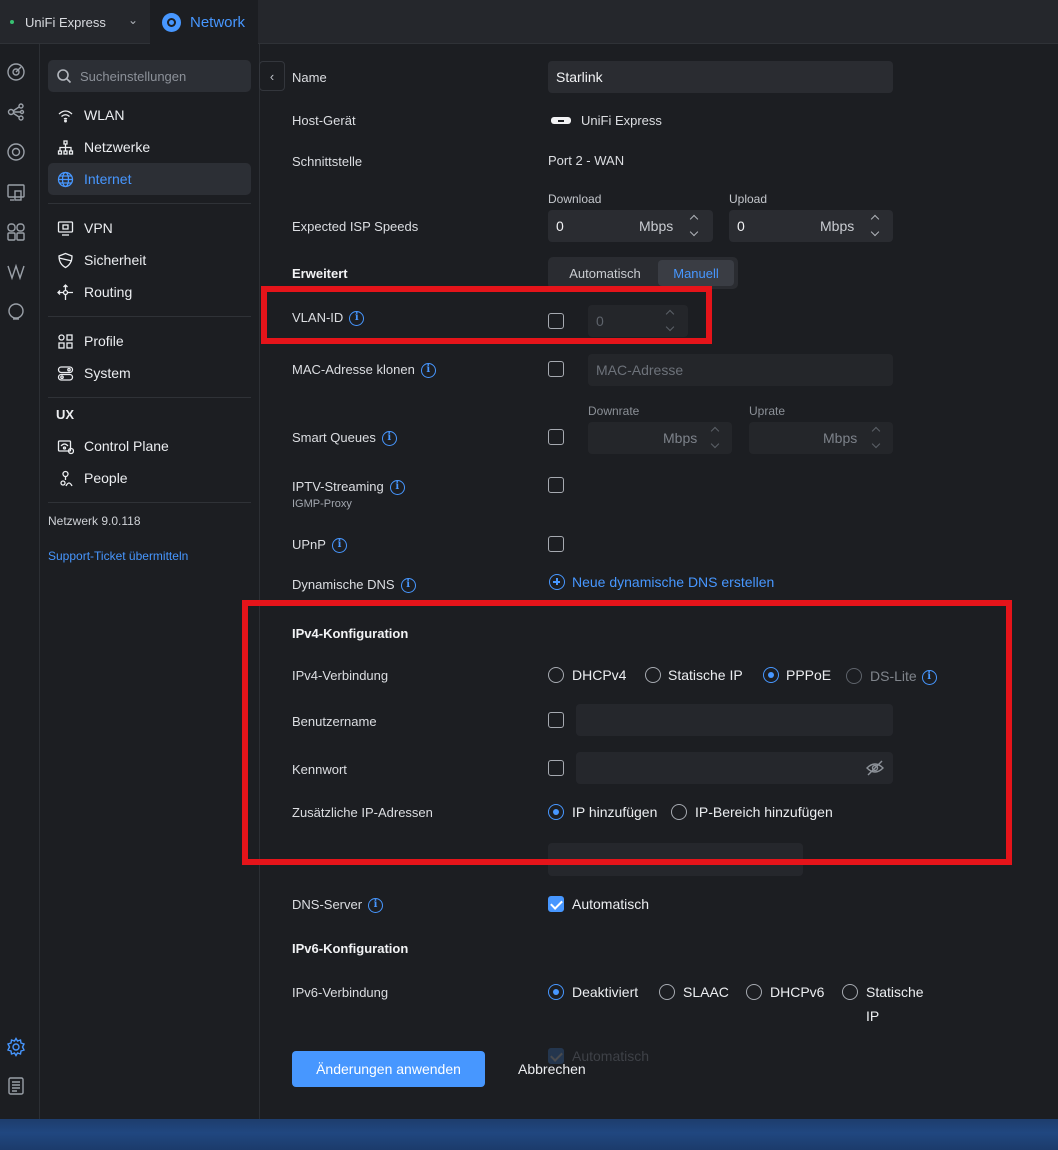 The width and height of the screenshot is (1058, 1150). Describe the element at coordinates (673, 582) in the screenshot. I see `create-dynamic-dns-text: Neue dynamische DNS erstellen` at that location.